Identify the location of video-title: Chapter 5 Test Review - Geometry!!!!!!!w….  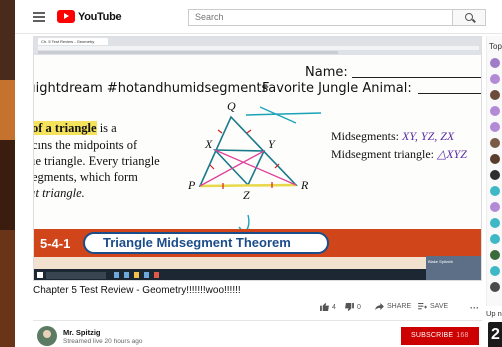
(137, 290).